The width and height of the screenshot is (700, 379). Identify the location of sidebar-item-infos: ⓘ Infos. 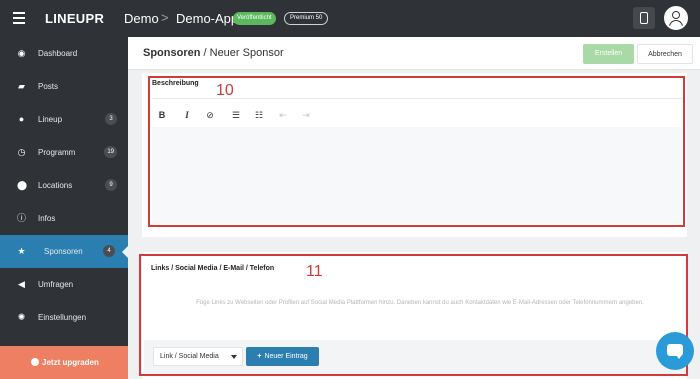
(64, 218).